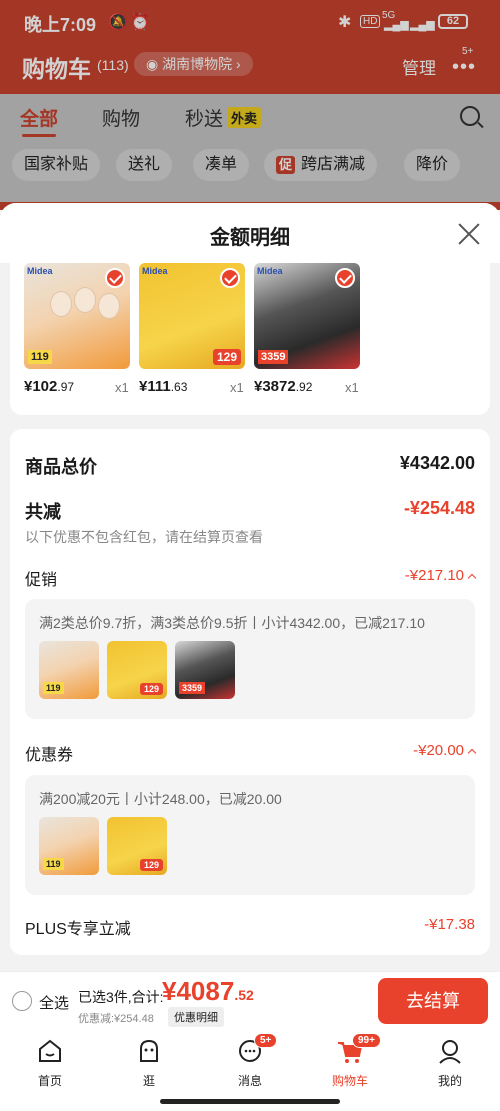  Describe the element at coordinates (439, 508) in the screenshot. I see `reduce-value: -¥254.48` at that location.